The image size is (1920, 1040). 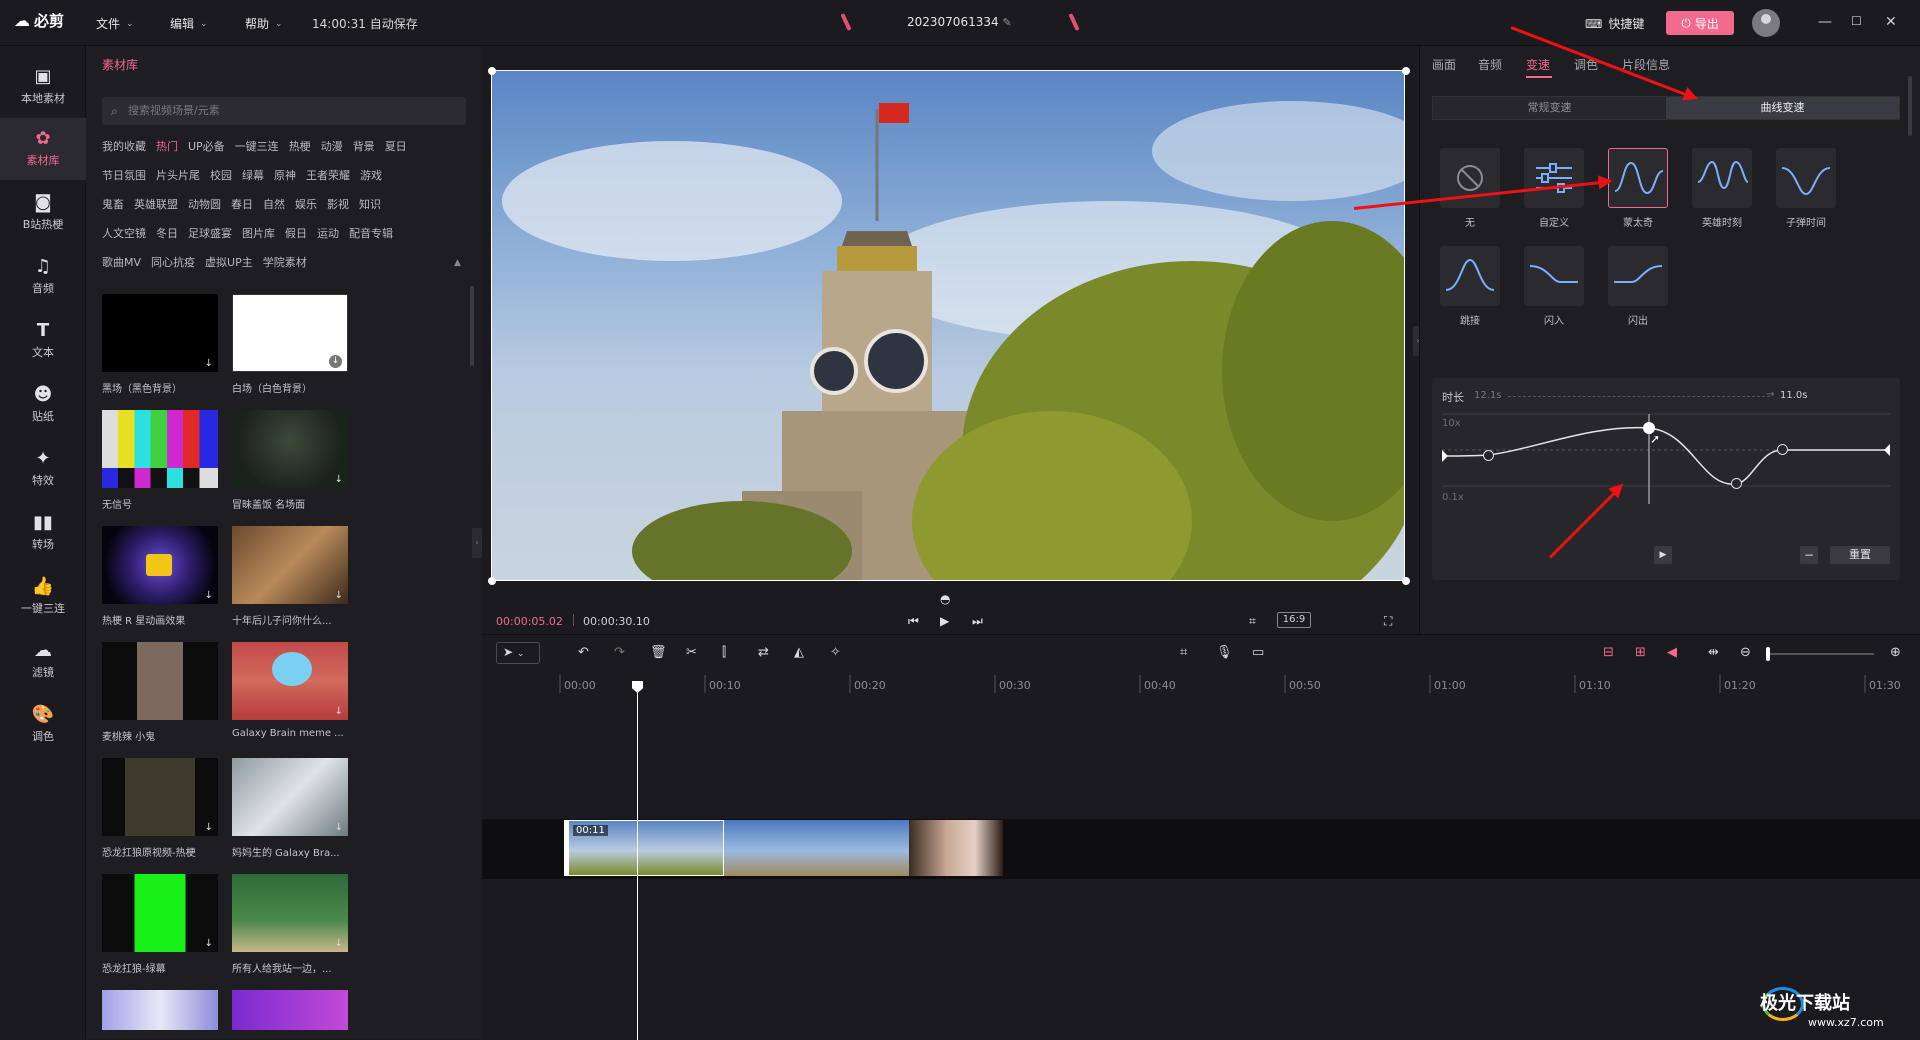 What do you see at coordinates (1809, 555) in the screenshot?
I see `remove-point-icon: −` at bounding box center [1809, 555].